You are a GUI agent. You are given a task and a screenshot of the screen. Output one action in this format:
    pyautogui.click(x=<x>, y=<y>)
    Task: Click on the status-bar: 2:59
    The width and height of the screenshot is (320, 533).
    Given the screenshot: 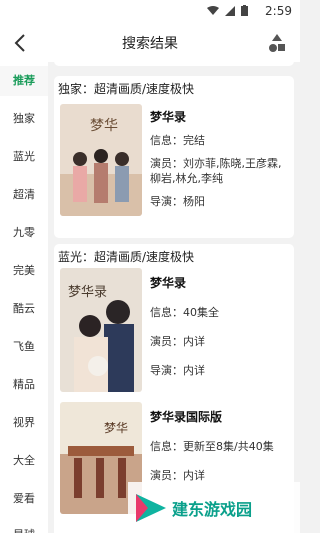 What is the action you would take?
    pyautogui.click(x=150, y=12)
    